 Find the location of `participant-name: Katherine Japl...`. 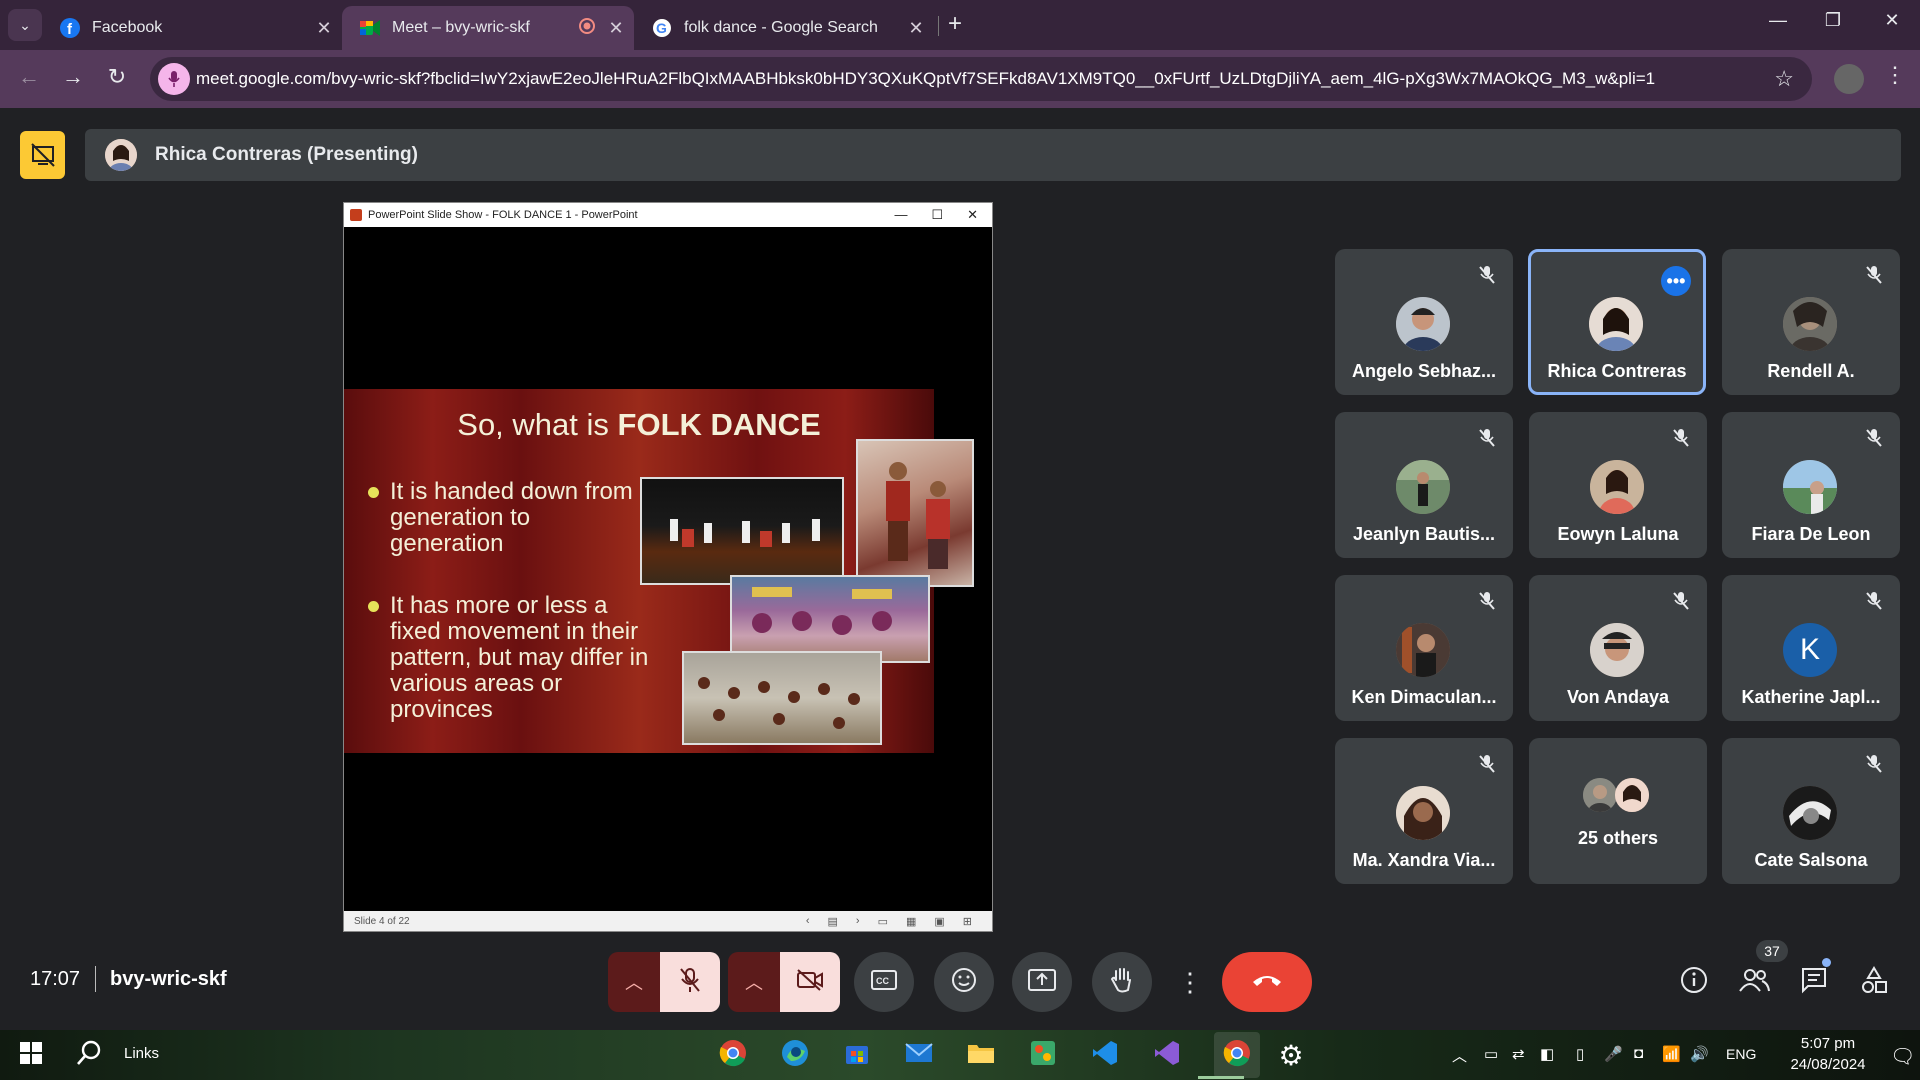

participant-name: Katherine Japl... is located at coordinates (1811, 697).